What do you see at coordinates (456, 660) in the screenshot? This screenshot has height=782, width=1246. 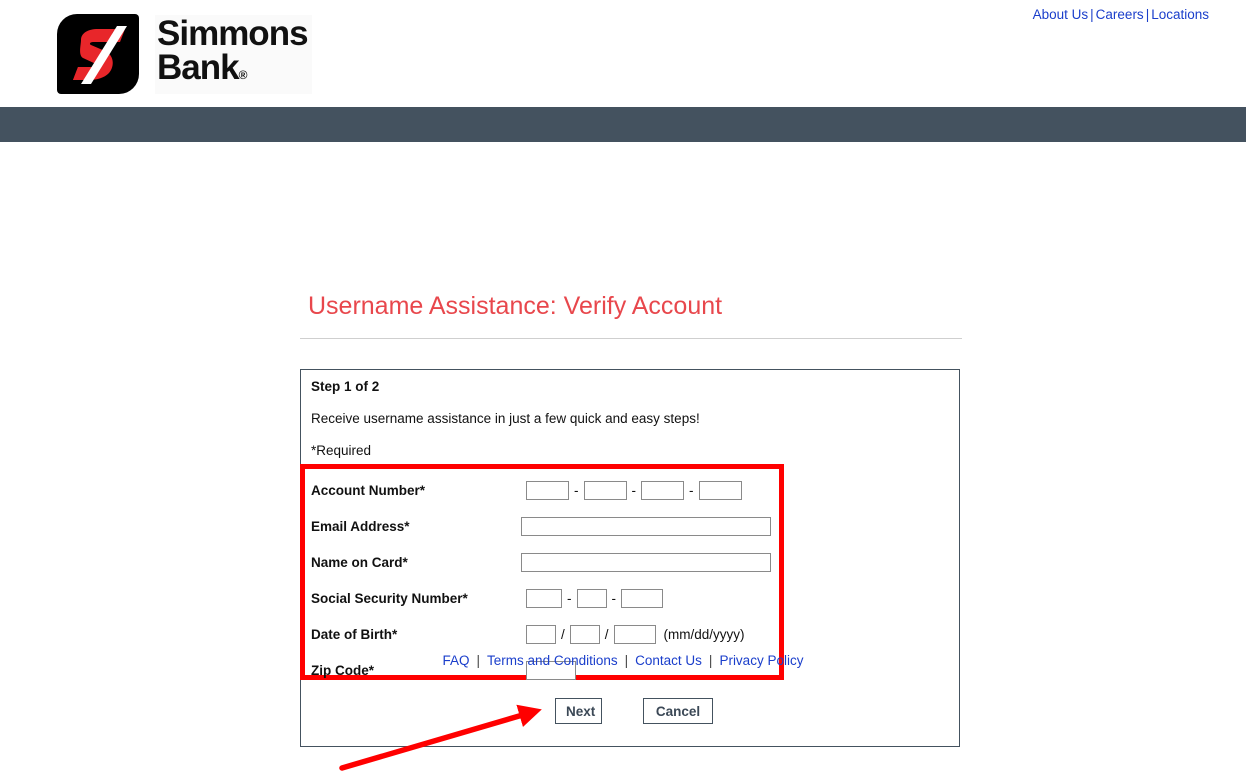 I see `footer-link-faq: FAQ` at bounding box center [456, 660].